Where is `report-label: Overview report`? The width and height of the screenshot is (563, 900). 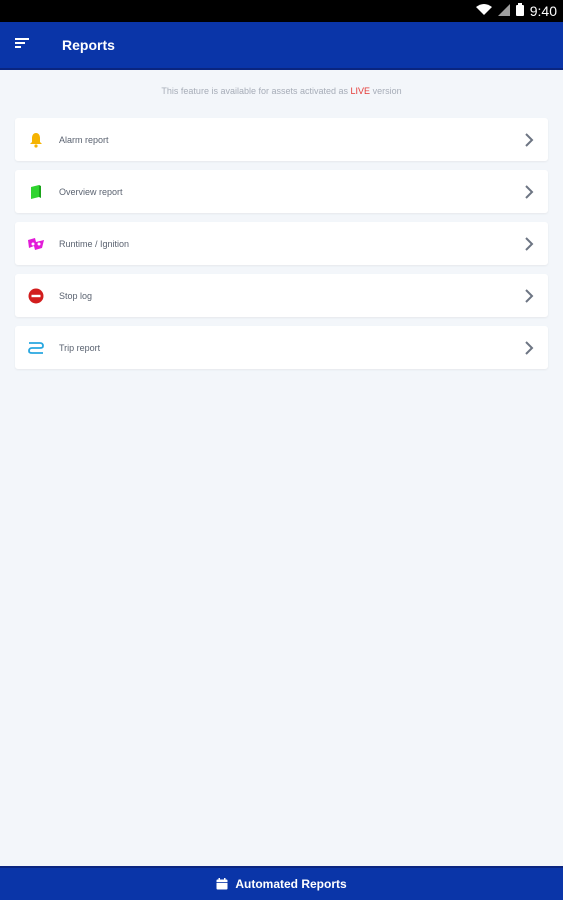
report-label: Overview report is located at coordinates (91, 191).